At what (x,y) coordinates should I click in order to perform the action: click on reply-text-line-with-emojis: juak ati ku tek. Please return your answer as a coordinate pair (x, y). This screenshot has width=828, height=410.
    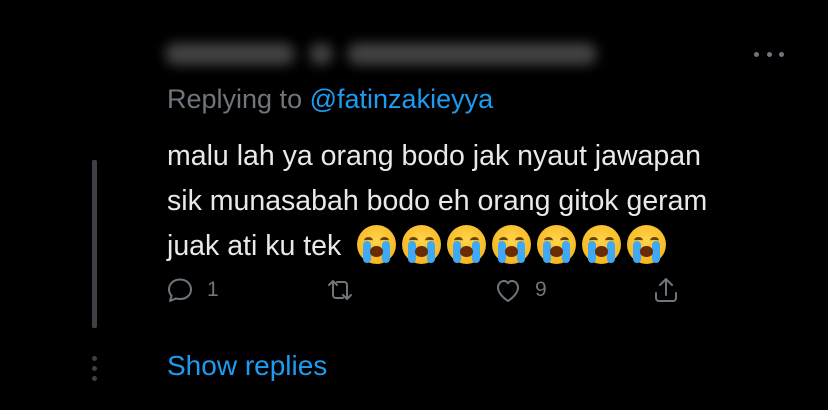
    Looking at the image, I should click on (487, 246).